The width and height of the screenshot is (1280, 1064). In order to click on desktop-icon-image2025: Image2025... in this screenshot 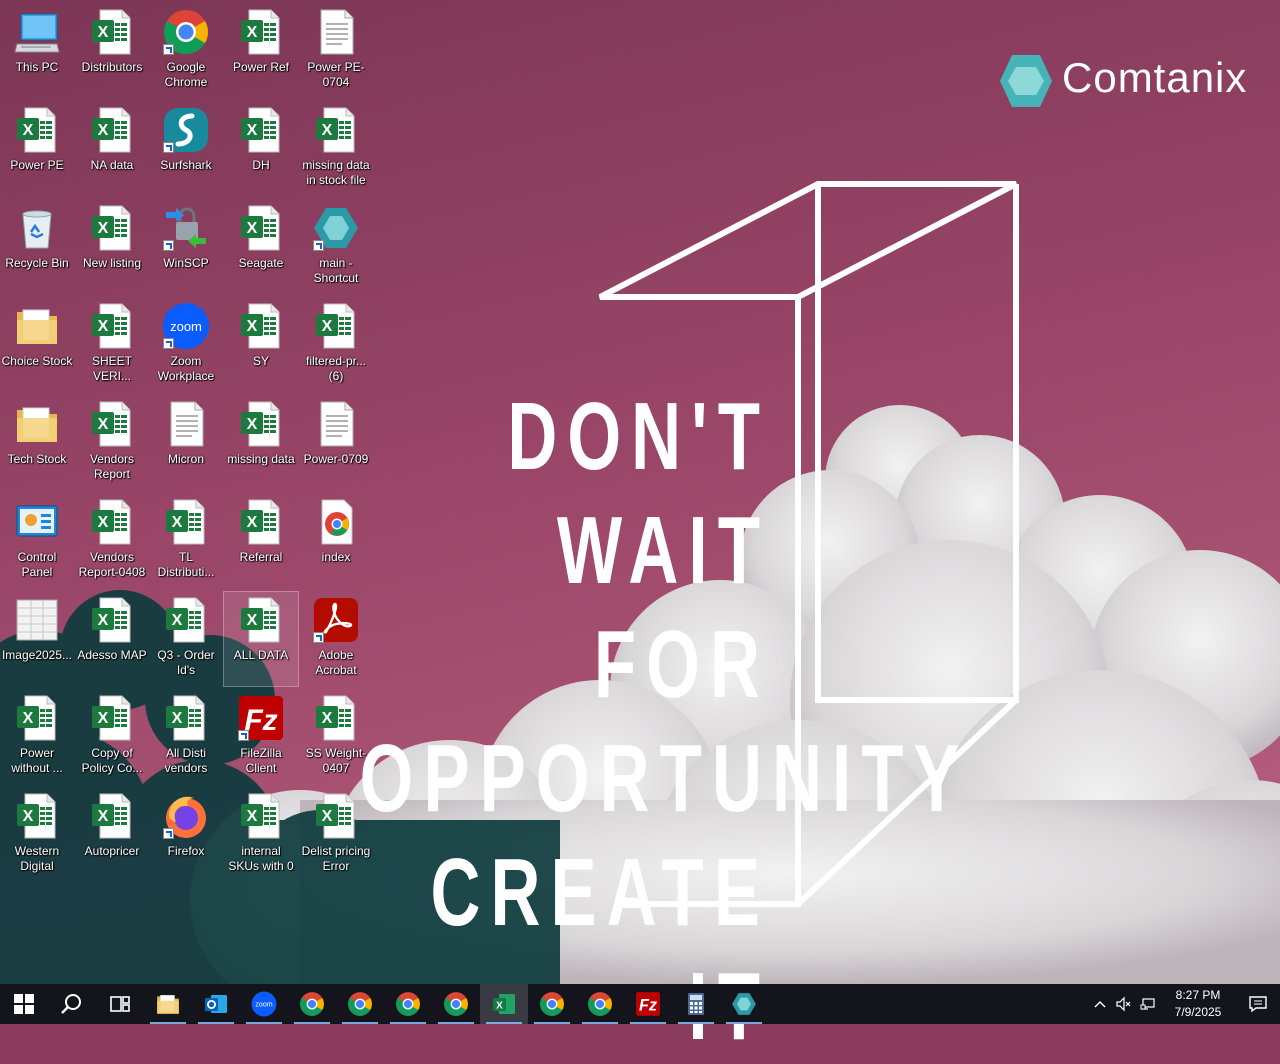, I will do `click(37, 639)`.